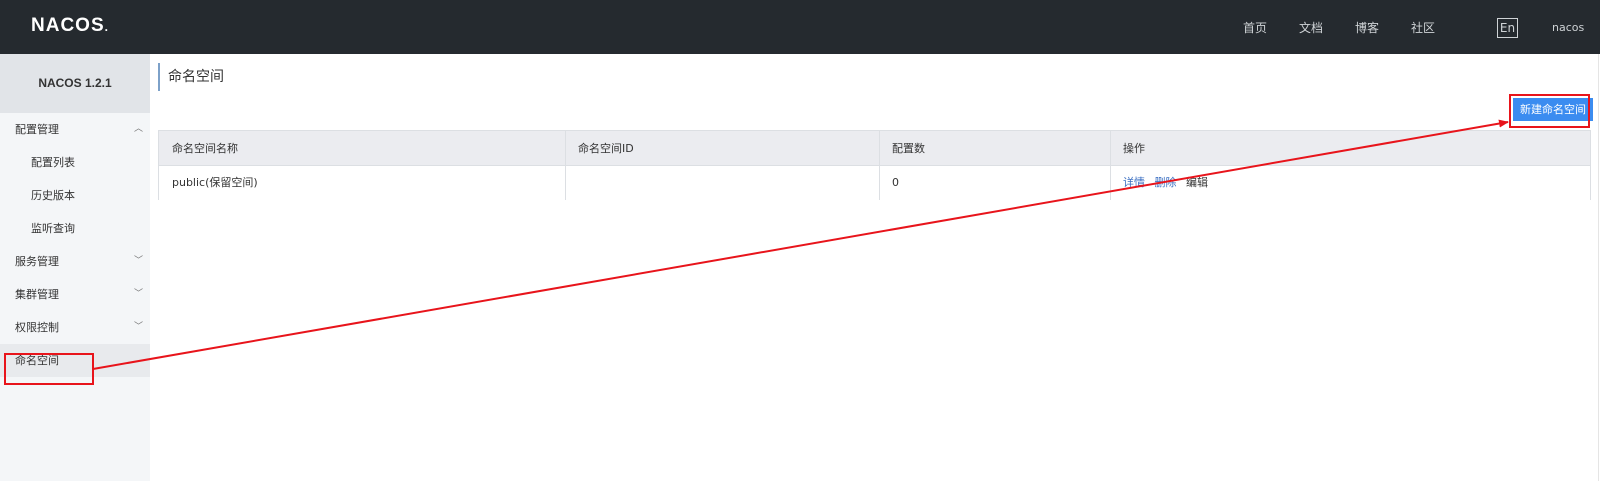 This screenshot has height=481, width=1600. What do you see at coordinates (37, 327) in the screenshot?
I see `sidebar-item-label: 权限控制` at bounding box center [37, 327].